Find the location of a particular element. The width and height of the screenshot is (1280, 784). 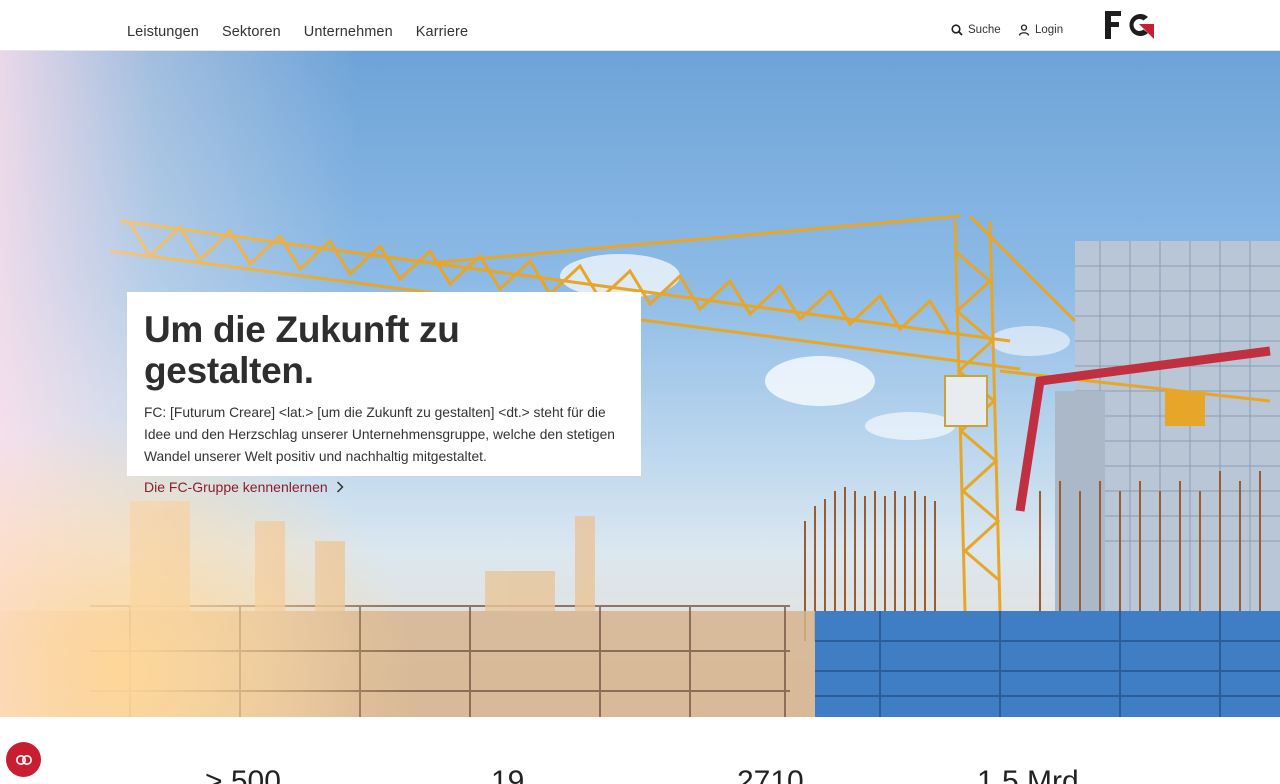

login-label: Login is located at coordinates (1049, 30).